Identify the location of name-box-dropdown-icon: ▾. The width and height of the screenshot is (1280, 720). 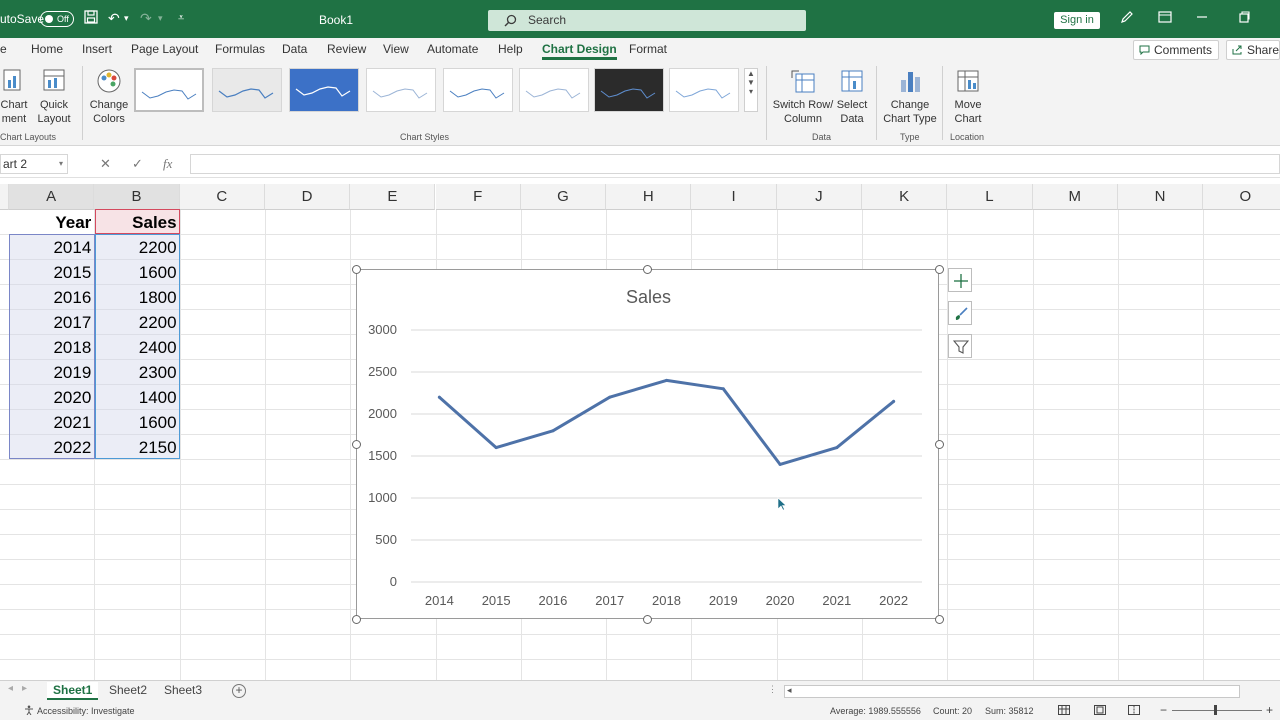
(61, 164).